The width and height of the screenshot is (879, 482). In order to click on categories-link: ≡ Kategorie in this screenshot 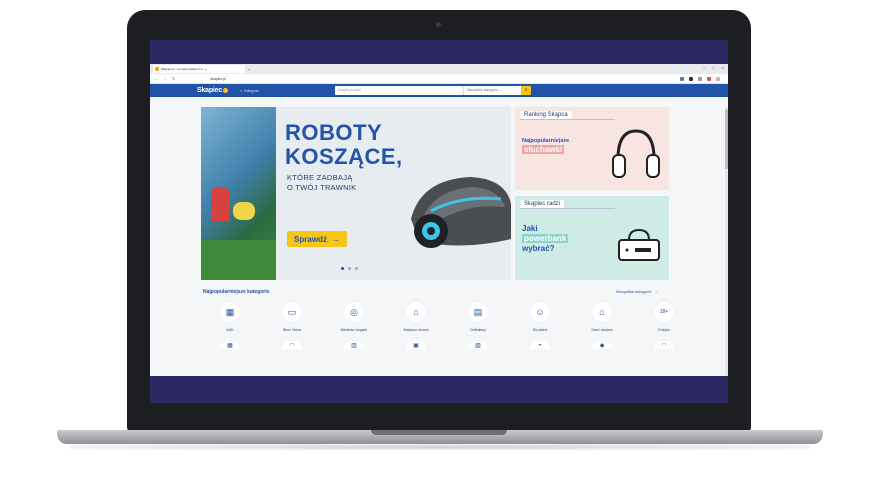, I will do `click(249, 91)`.